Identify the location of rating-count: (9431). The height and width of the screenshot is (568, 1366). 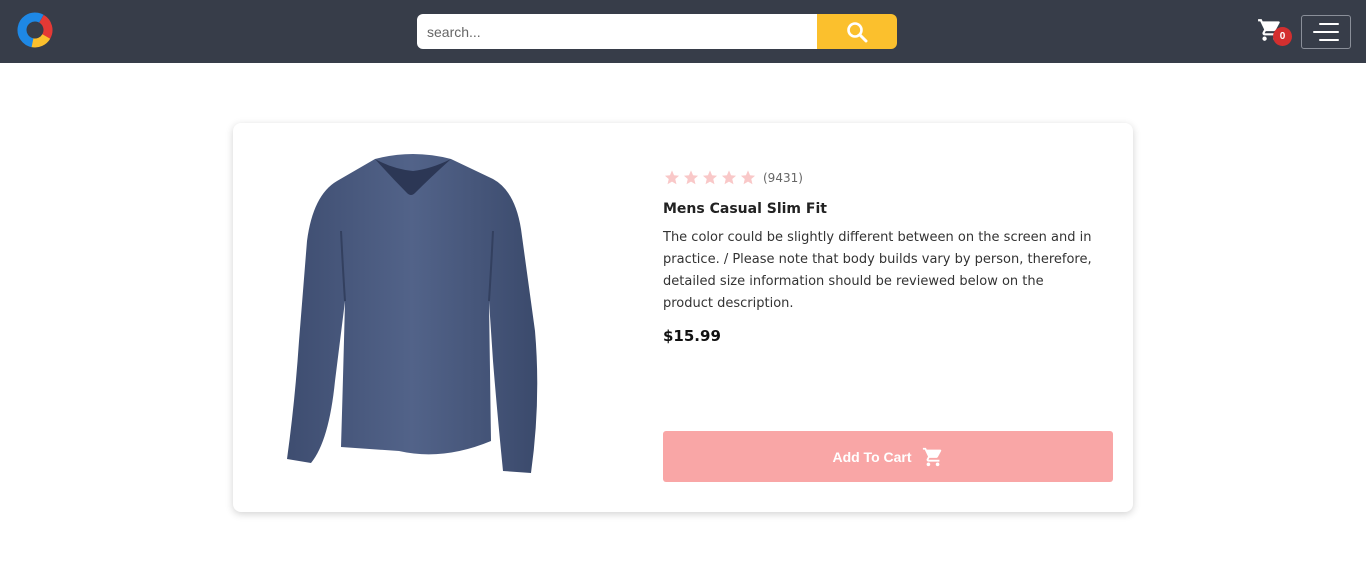
(783, 177).